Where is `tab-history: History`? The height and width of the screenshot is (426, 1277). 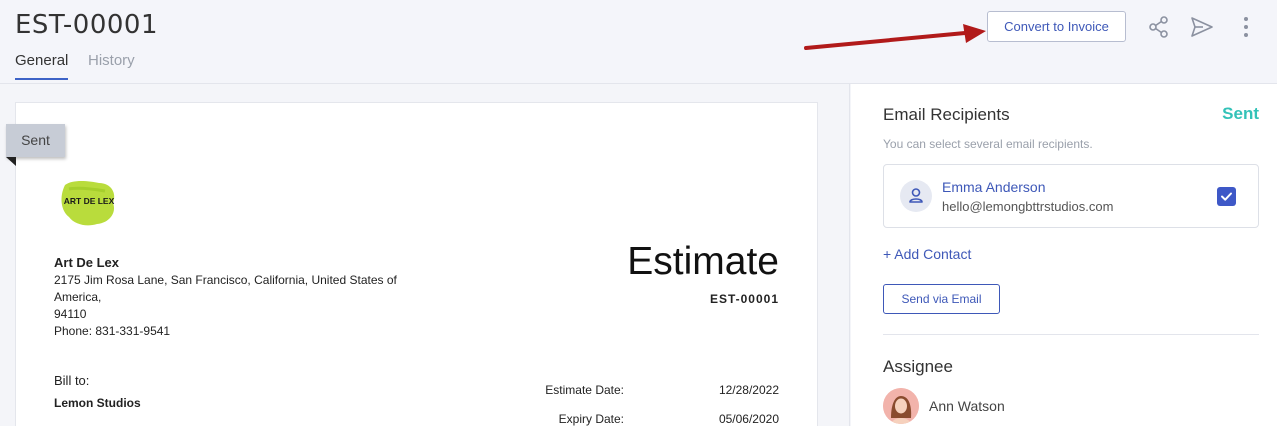 tab-history: History is located at coordinates (111, 65).